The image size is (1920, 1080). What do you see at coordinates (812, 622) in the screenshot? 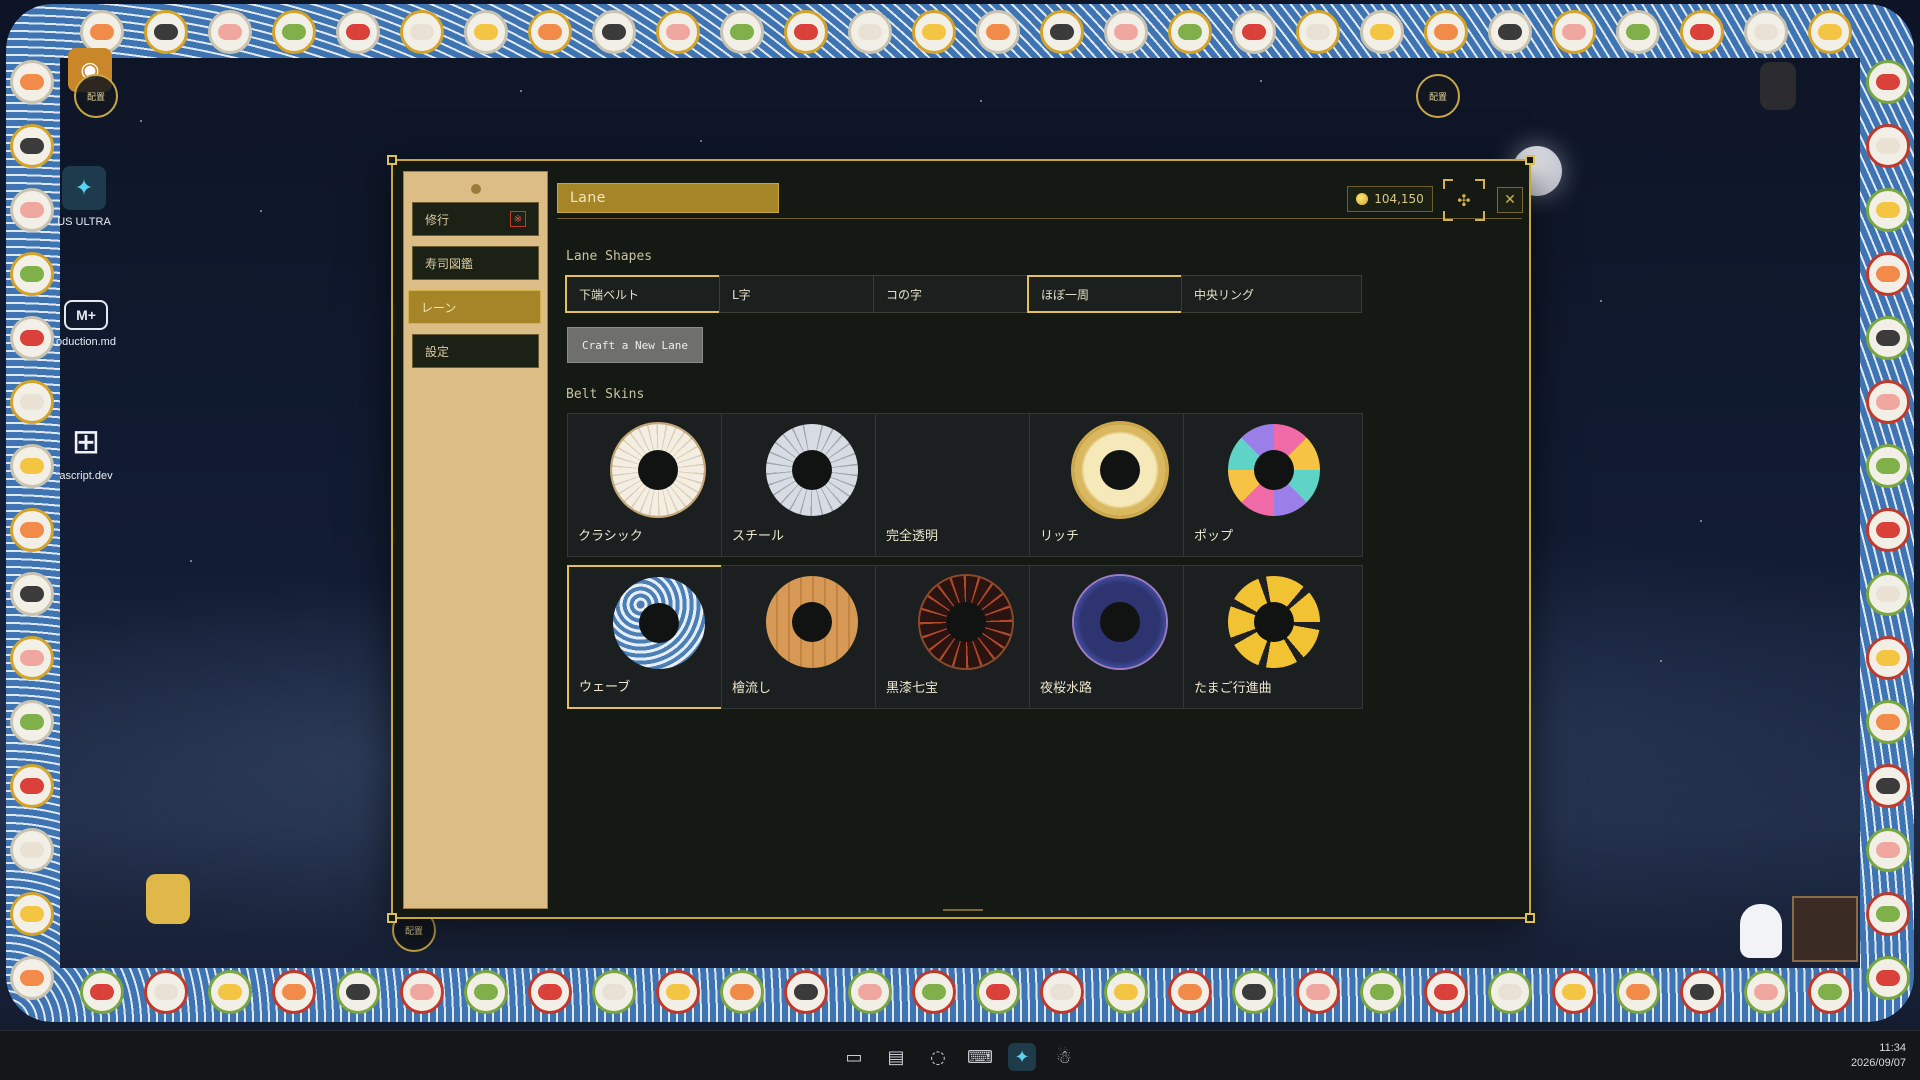
I see `hinoki-ring-icon` at bounding box center [812, 622].